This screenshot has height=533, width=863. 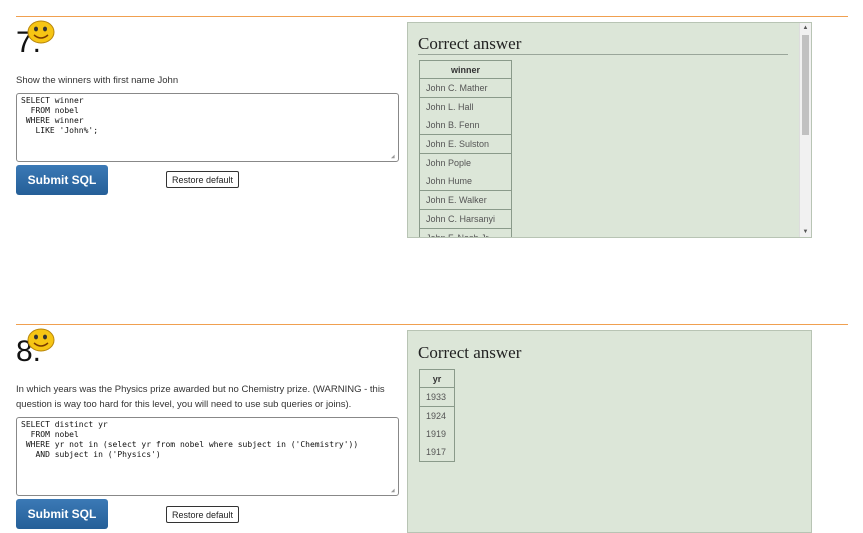 I want to click on table-cell: John C. Mather, so click(x=465, y=88).